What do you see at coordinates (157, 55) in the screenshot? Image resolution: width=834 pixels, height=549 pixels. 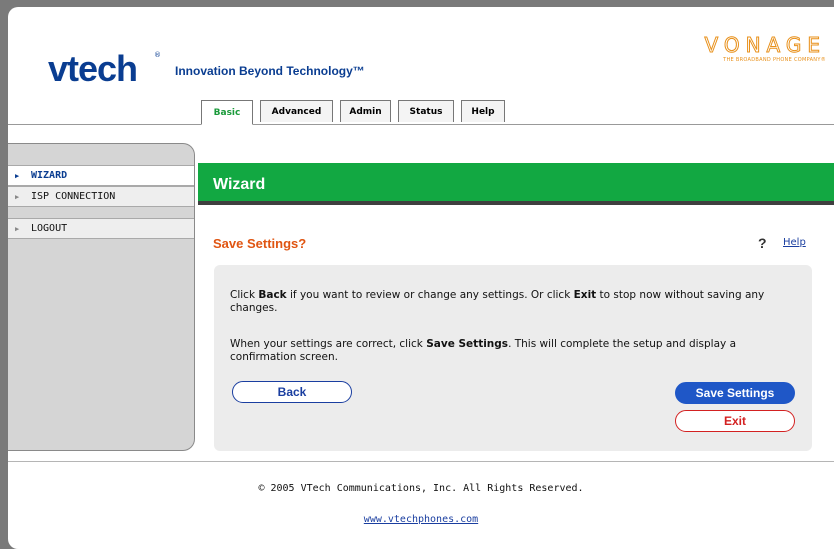 I see `registered-mark: ®` at bounding box center [157, 55].